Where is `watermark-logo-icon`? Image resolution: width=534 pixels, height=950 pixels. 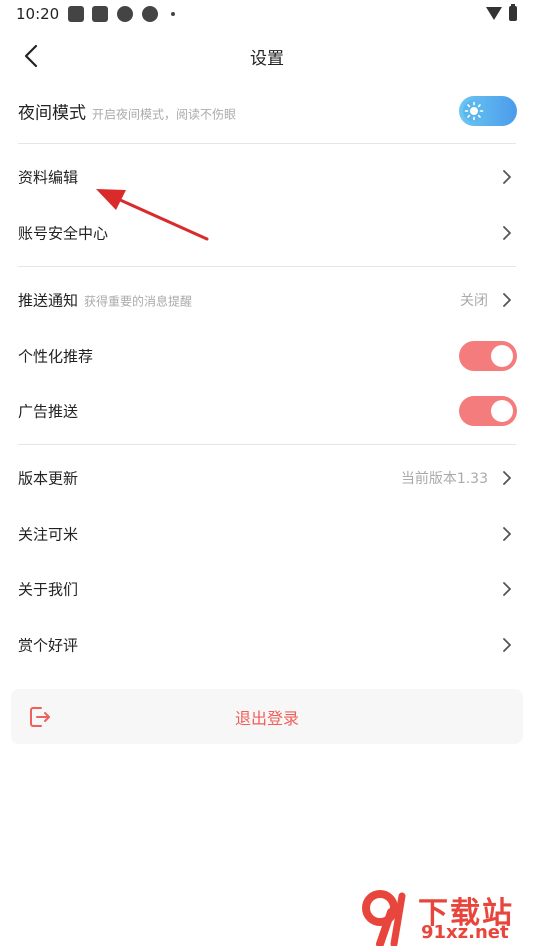 watermark-logo-icon is located at coordinates (384, 918).